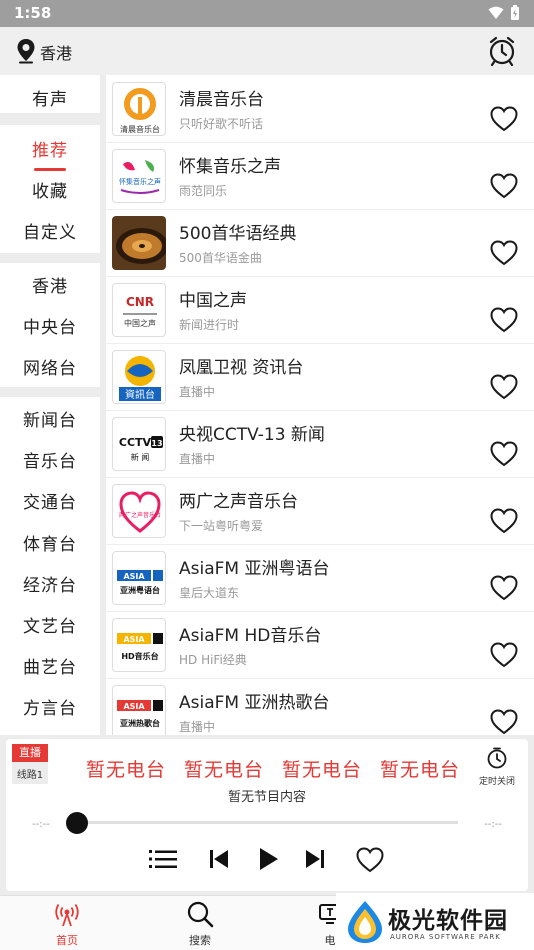 This screenshot has width=534, height=950. Describe the element at coordinates (50, 284) in the screenshot. I see `sidebar-item-hongkong: 香港` at that location.